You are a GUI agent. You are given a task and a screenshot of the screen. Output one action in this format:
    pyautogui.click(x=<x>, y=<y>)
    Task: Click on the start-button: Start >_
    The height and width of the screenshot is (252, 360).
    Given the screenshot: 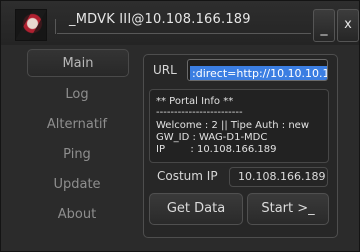 What is the action you would take?
    pyautogui.click(x=288, y=209)
    